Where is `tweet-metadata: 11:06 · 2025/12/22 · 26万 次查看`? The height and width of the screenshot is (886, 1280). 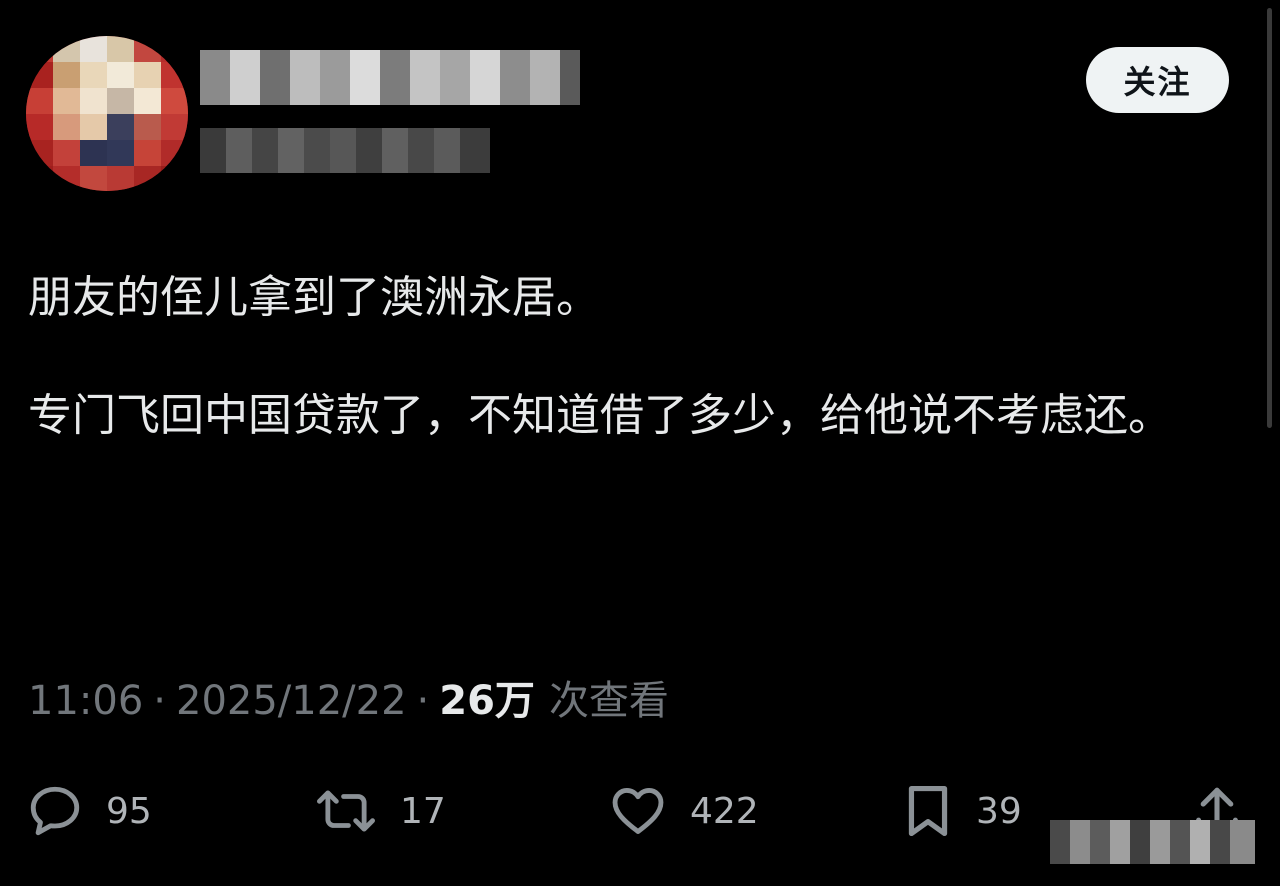
tweet-metadata: 11:06 · 2025/12/22 · 26万 次查看 is located at coordinates (348, 697).